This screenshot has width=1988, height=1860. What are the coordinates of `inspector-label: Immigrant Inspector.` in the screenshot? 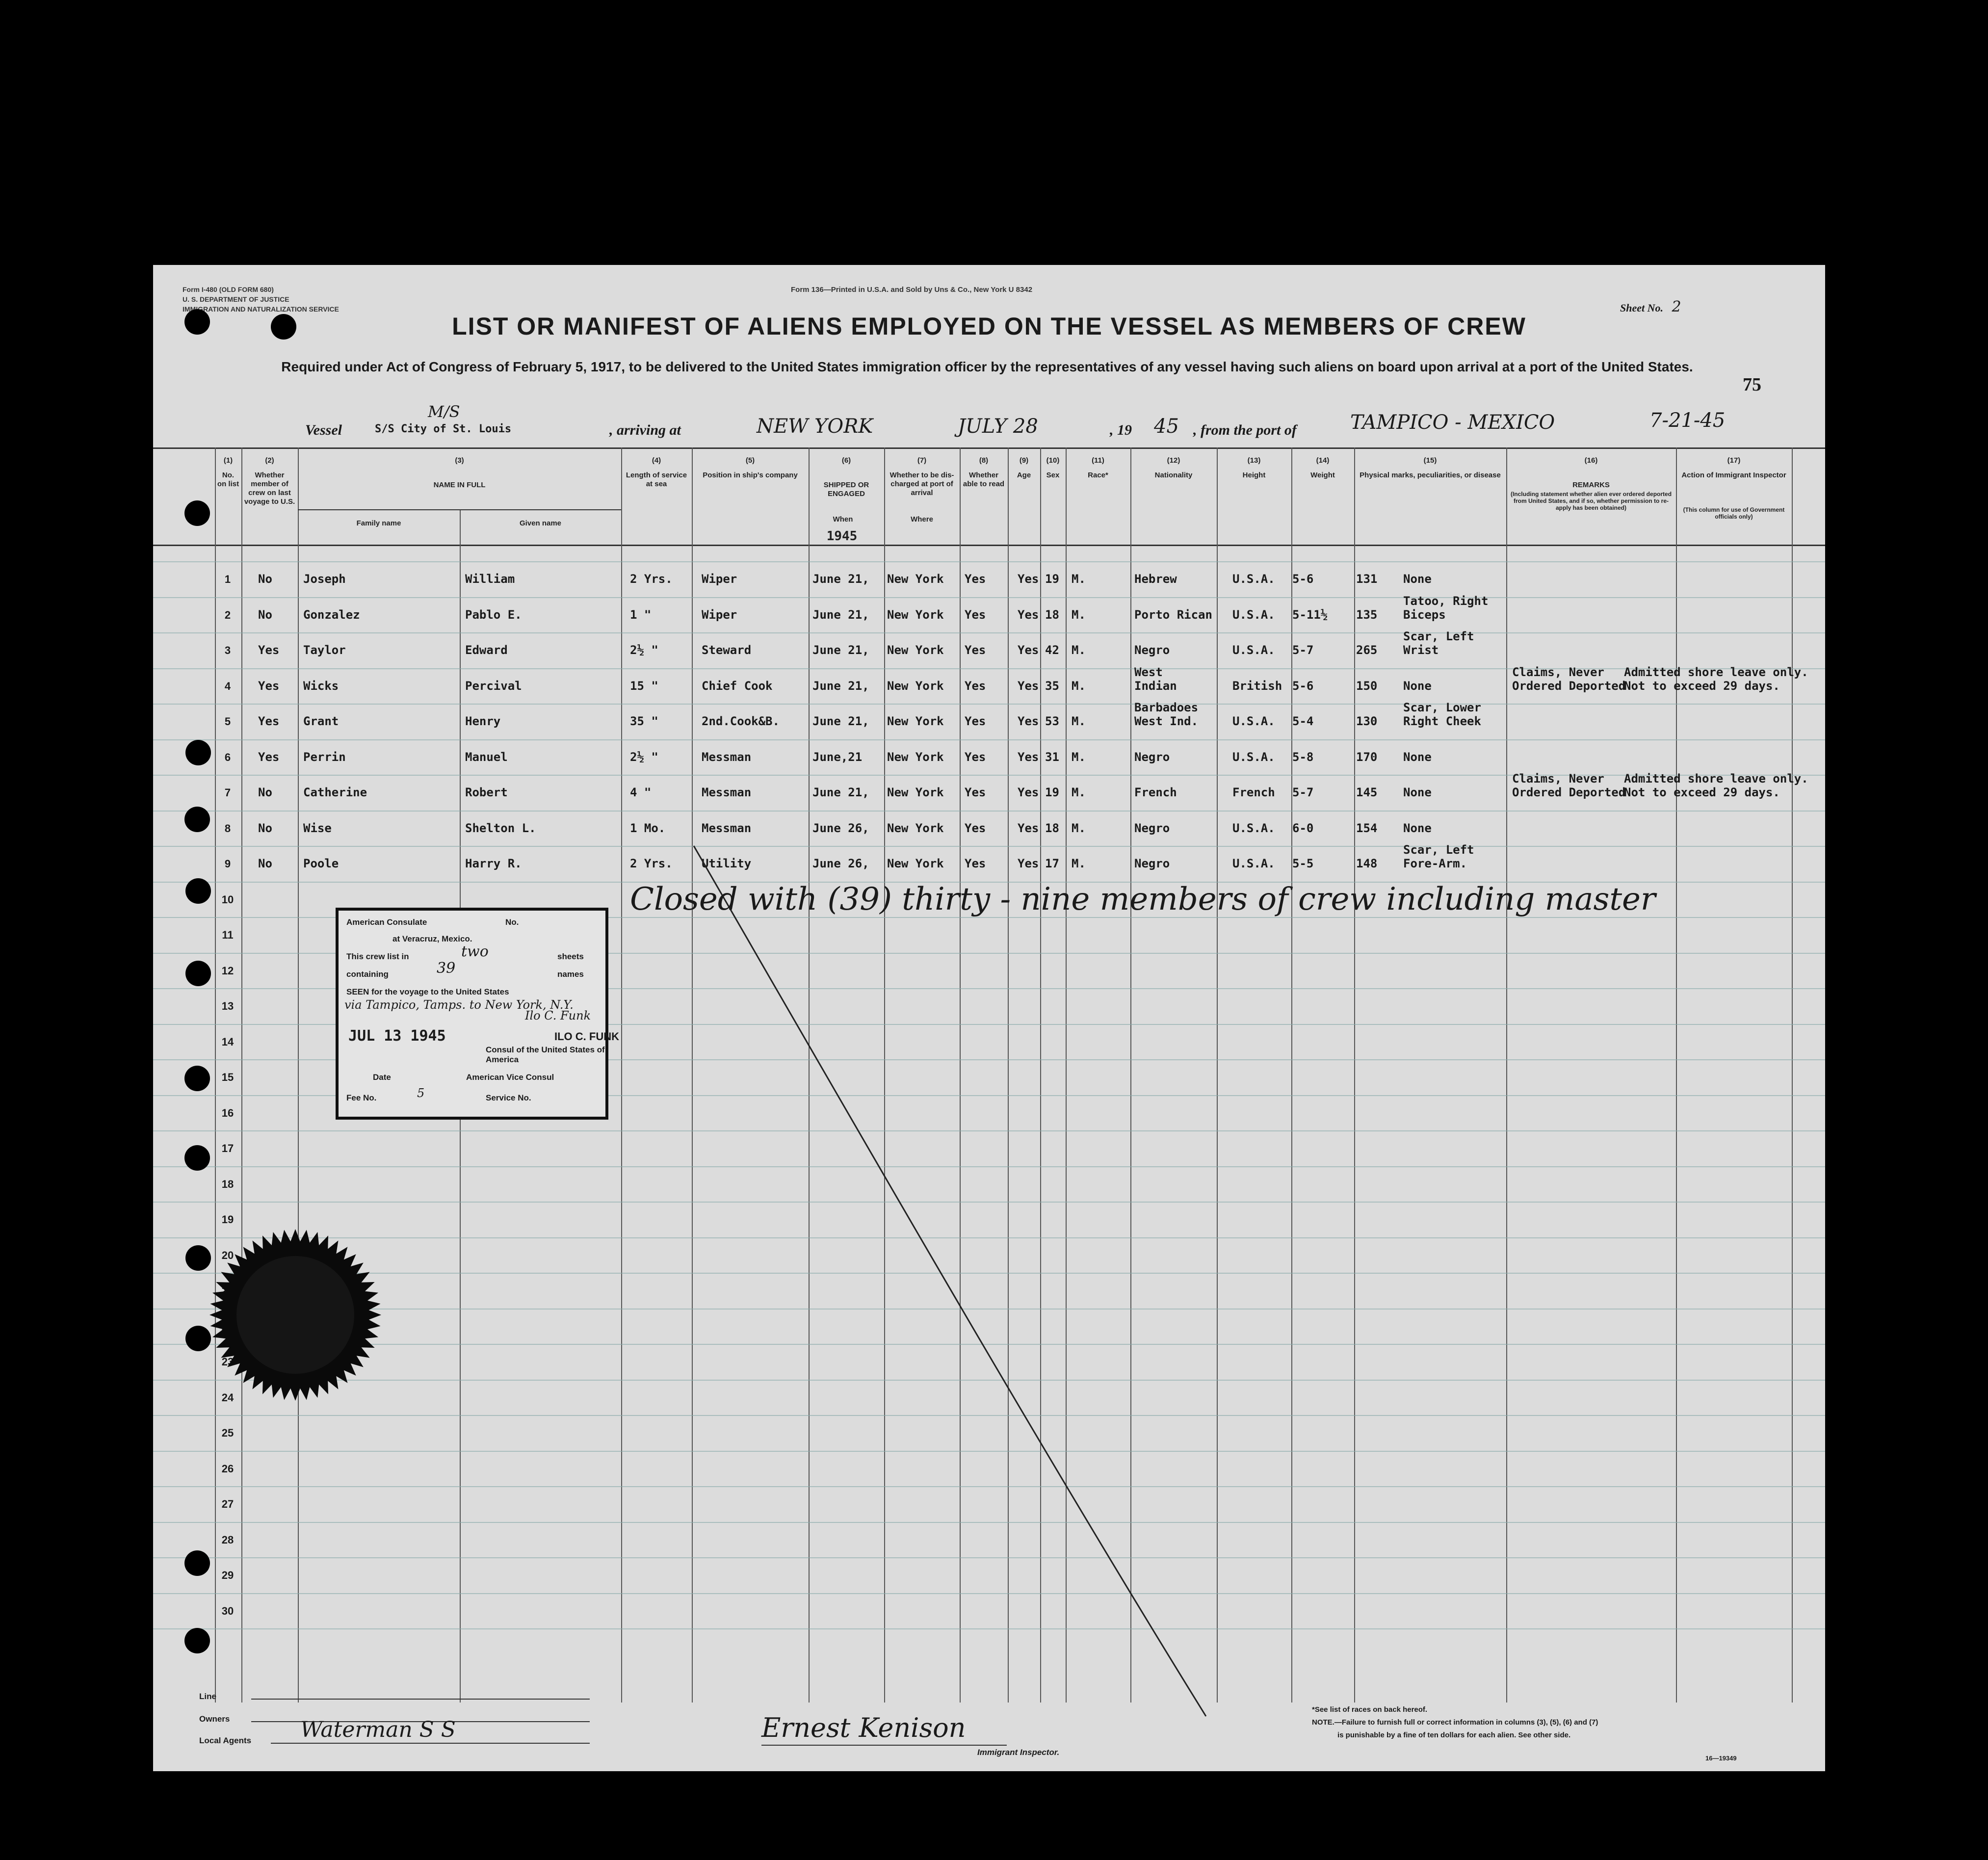 It's located at (1018, 1752).